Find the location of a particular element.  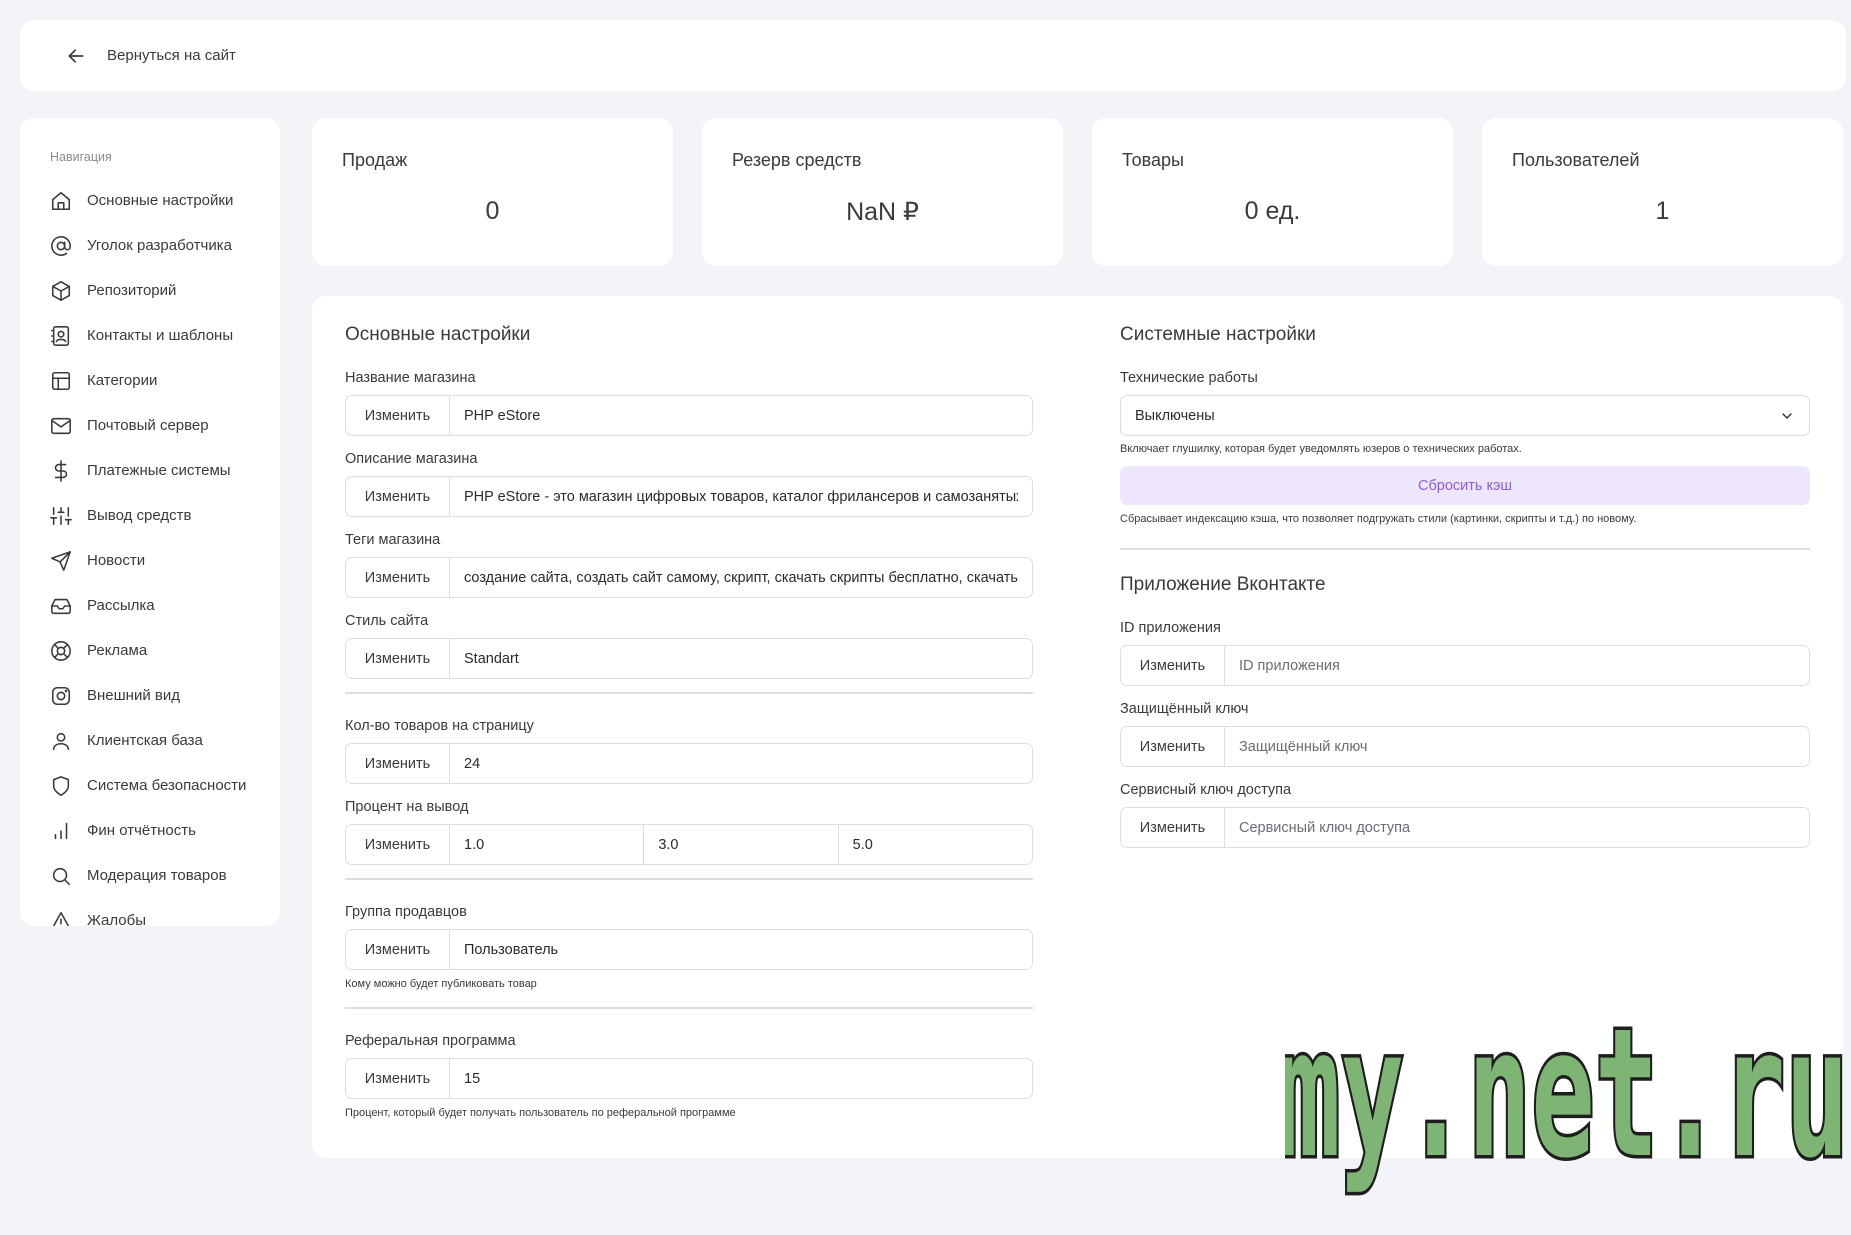

watermark-logo: my.net.ru is located at coordinates (1568, 1094).